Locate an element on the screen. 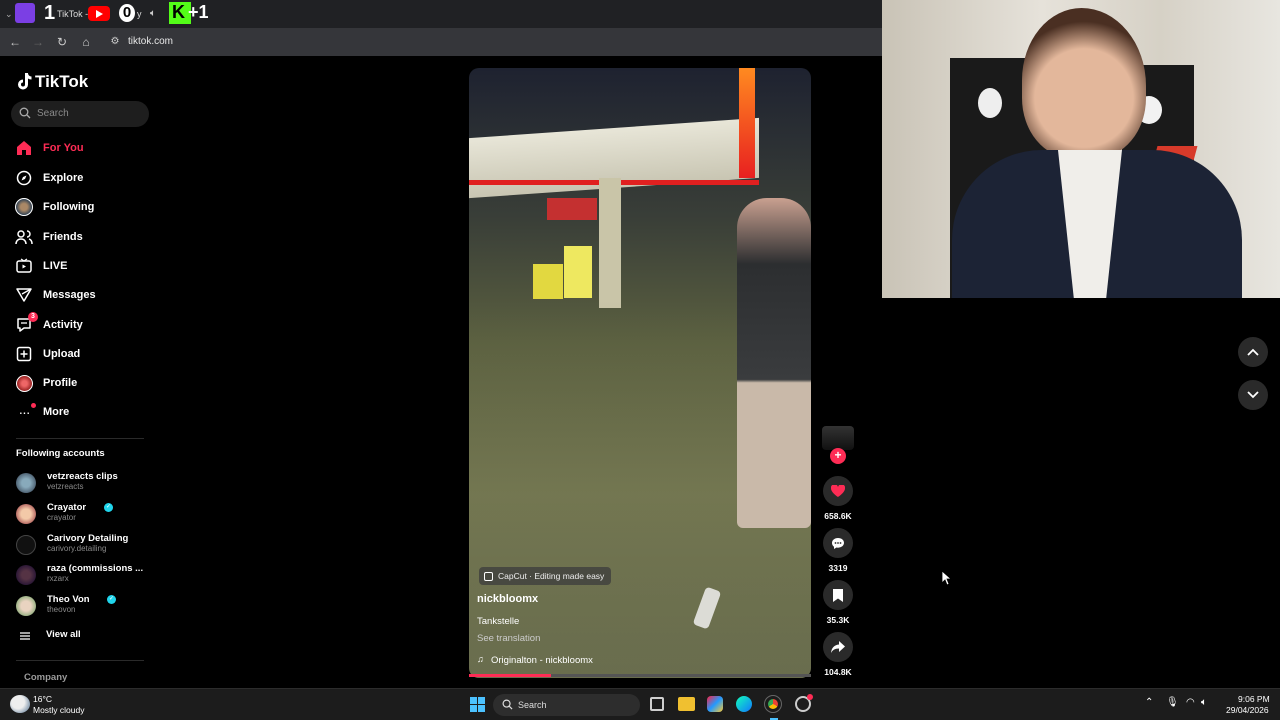 The width and height of the screenshot is (1280, 720). share-button: 104.8K is located at coordinates (838, 654).